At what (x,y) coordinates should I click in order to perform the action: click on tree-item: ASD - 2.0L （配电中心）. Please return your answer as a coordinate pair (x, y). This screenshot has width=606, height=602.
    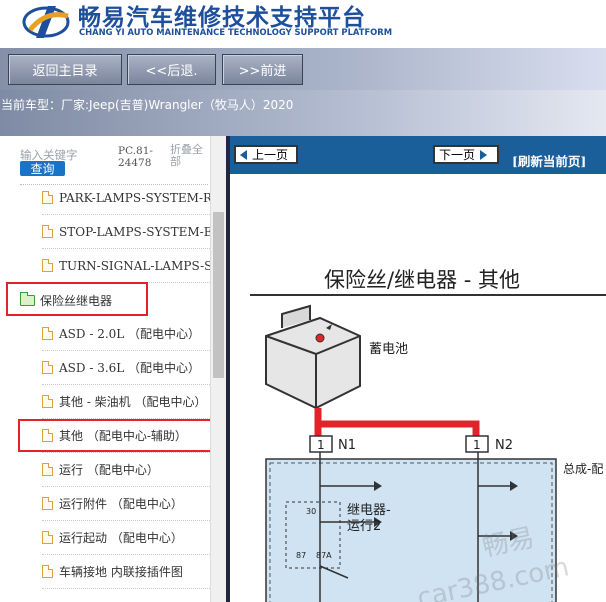
    Looking at the image, I should click on (126, 334).